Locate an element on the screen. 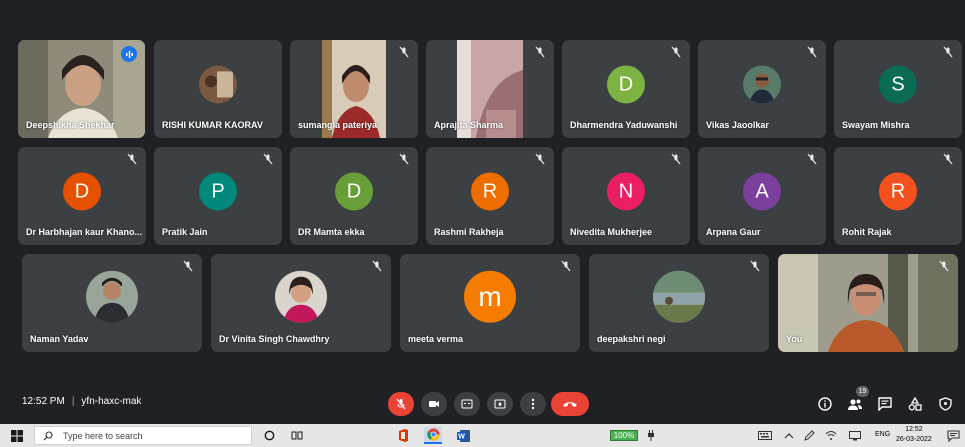  participant-tile: S Swayam Mishra is located at coordinates (898, 89).